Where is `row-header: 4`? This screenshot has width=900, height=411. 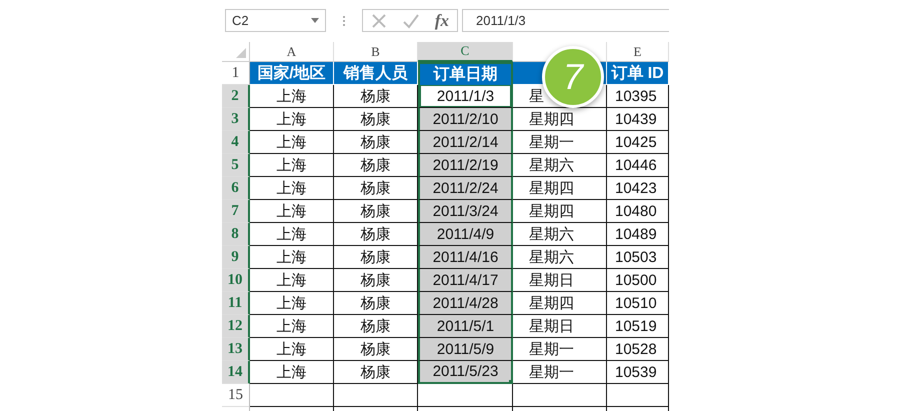
row-header: 4 is located at coordinates (236, 142).